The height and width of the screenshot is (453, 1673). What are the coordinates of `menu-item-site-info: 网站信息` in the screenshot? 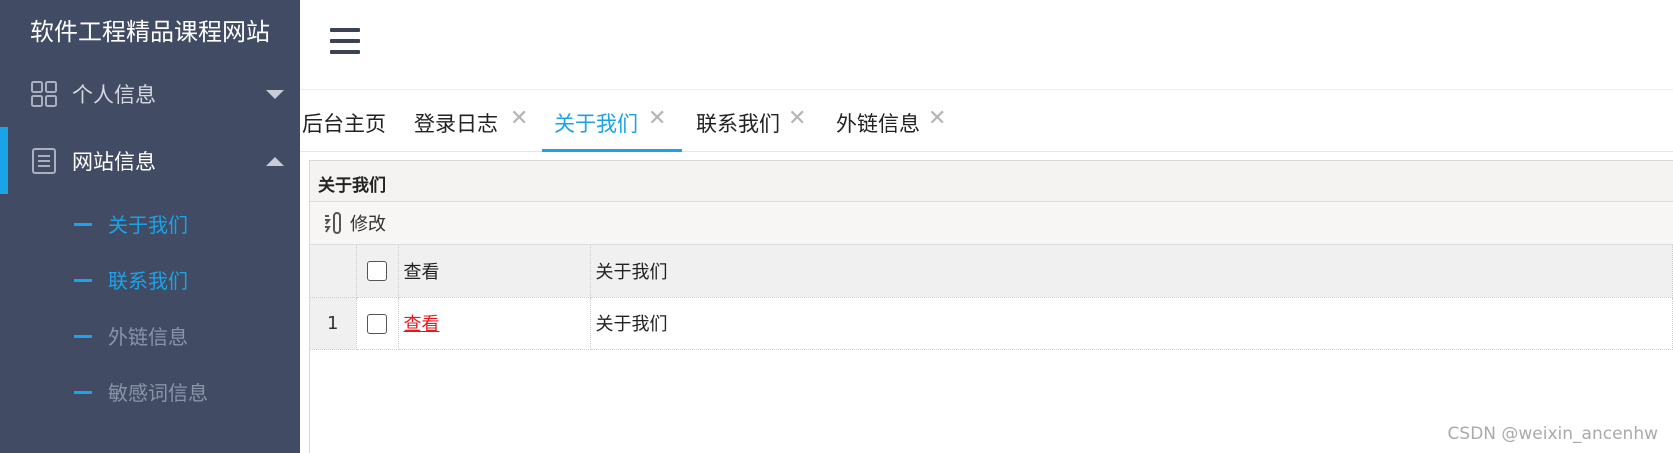 It's located at (150, 161).